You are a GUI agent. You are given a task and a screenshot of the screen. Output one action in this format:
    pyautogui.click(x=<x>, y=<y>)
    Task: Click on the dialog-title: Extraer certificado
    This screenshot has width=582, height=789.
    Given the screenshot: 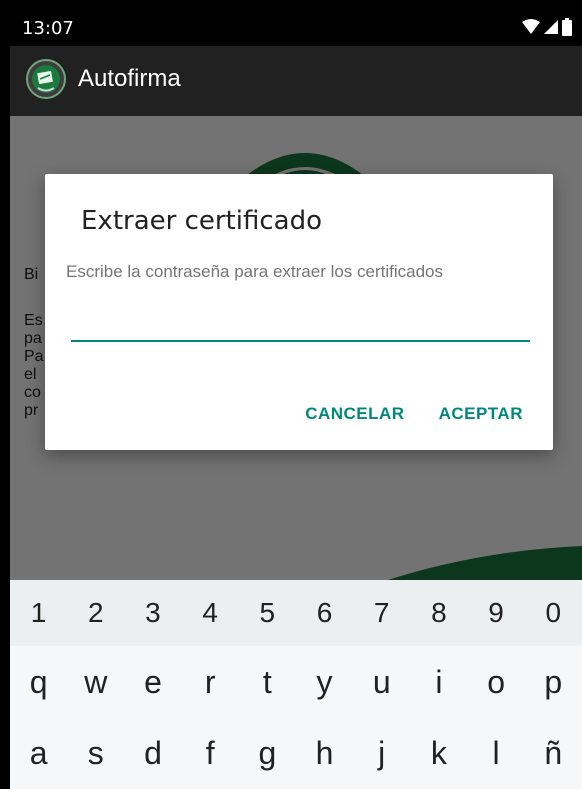 What is the action you would take?
    pyautogui.click(x=201, y=221)
    